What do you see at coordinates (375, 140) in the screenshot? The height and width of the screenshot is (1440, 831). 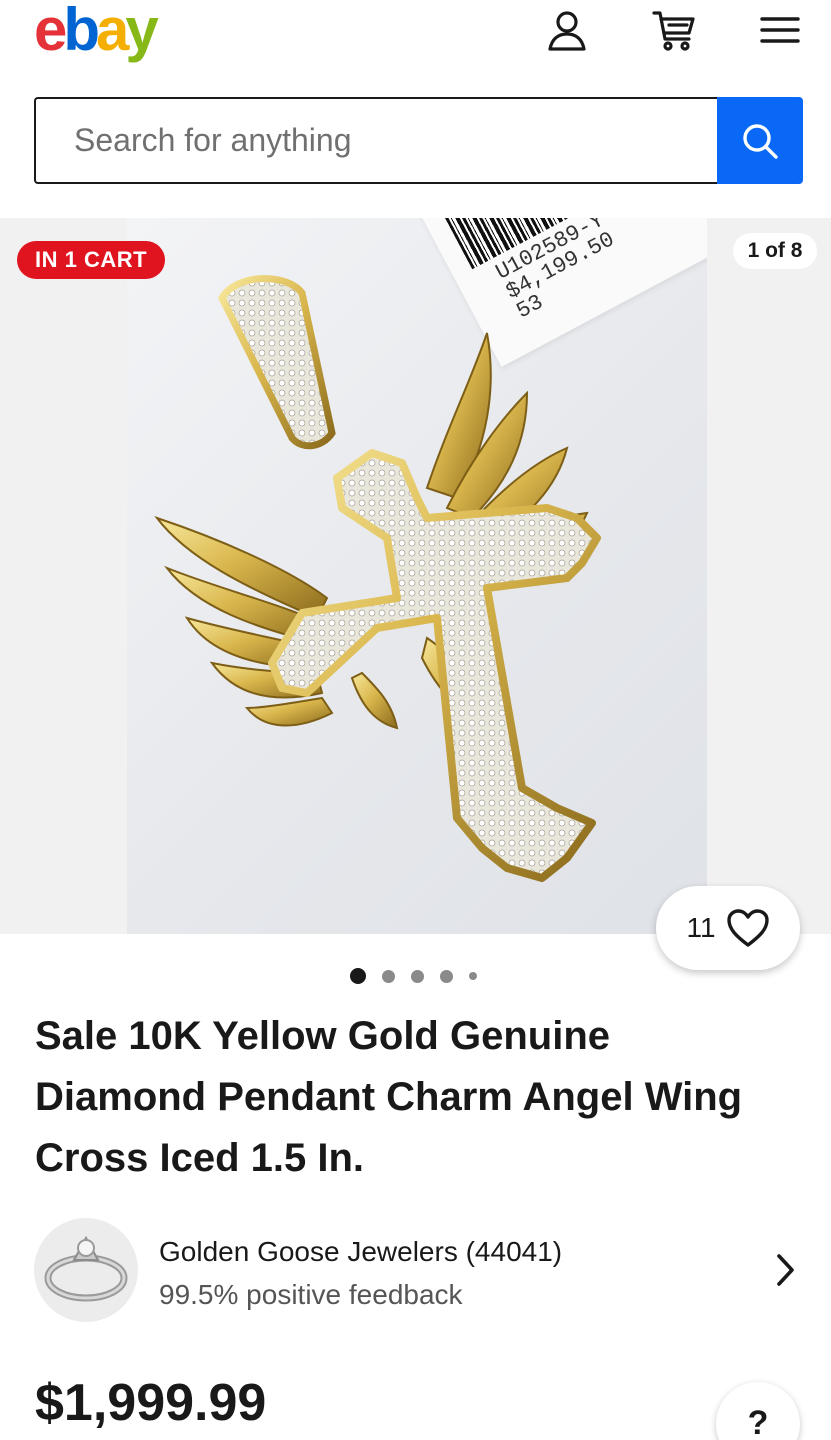 I see `search-input` at bounding box center [375, 140].